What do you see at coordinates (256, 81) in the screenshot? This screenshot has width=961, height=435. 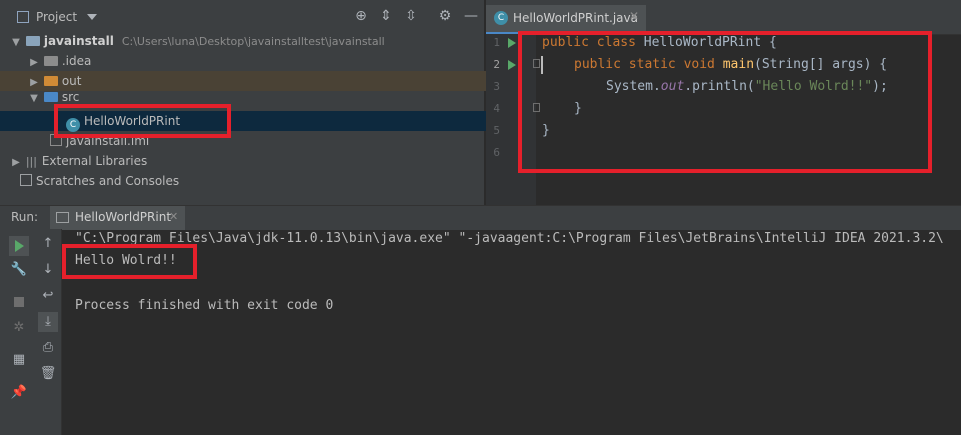 I see `tree-item-out: ▶ out` at bounding box center [256, 81].